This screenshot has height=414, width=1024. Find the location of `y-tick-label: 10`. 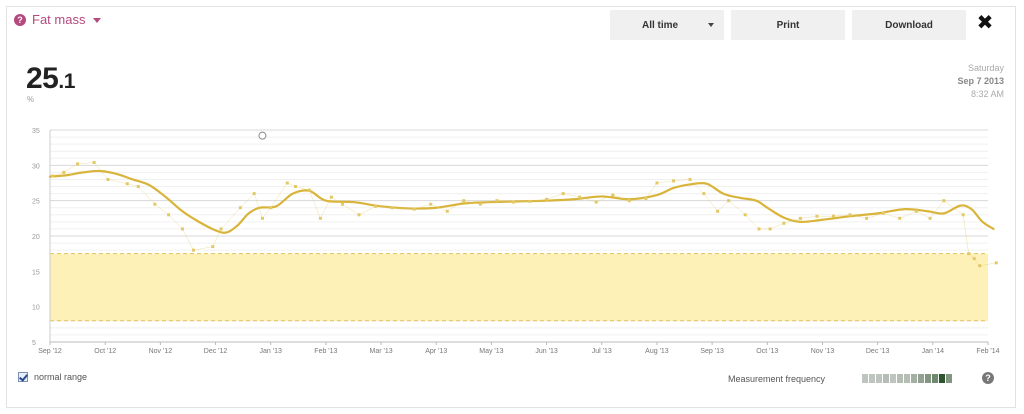

y-tick-label: 10 is located at coordinates (36, 308).